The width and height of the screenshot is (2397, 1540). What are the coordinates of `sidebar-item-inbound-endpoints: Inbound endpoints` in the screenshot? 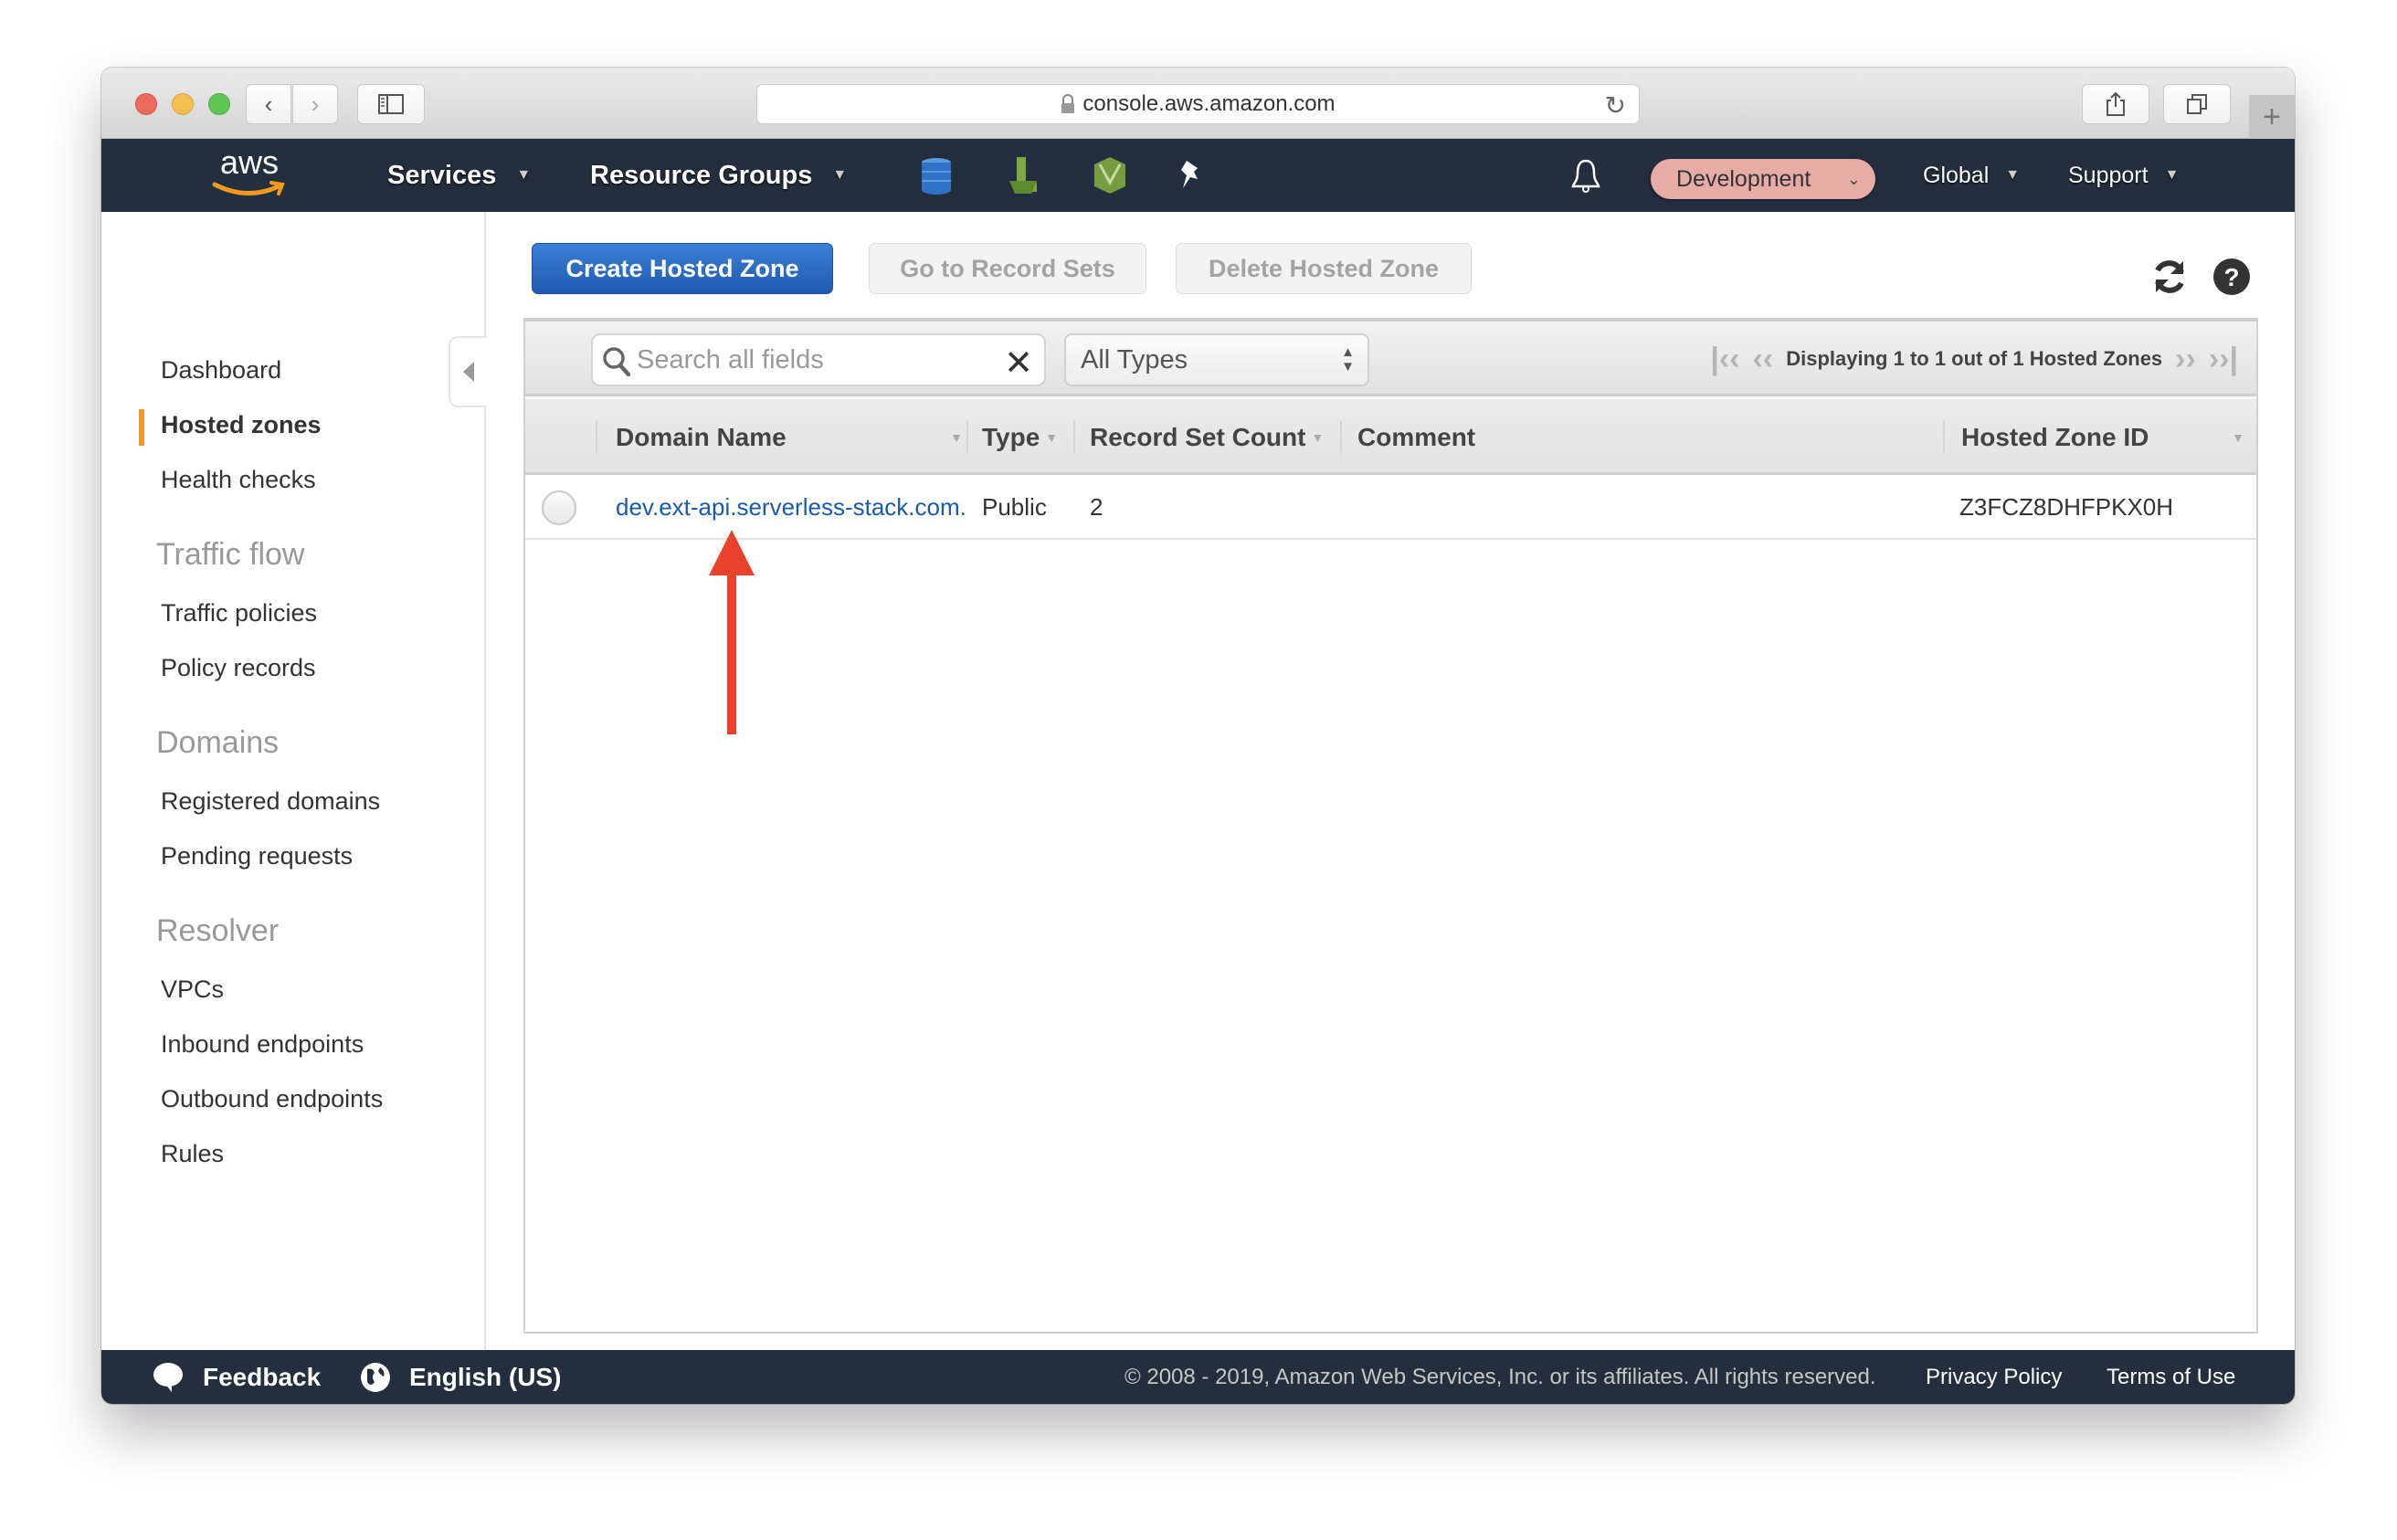 It's located at (262, 1044).